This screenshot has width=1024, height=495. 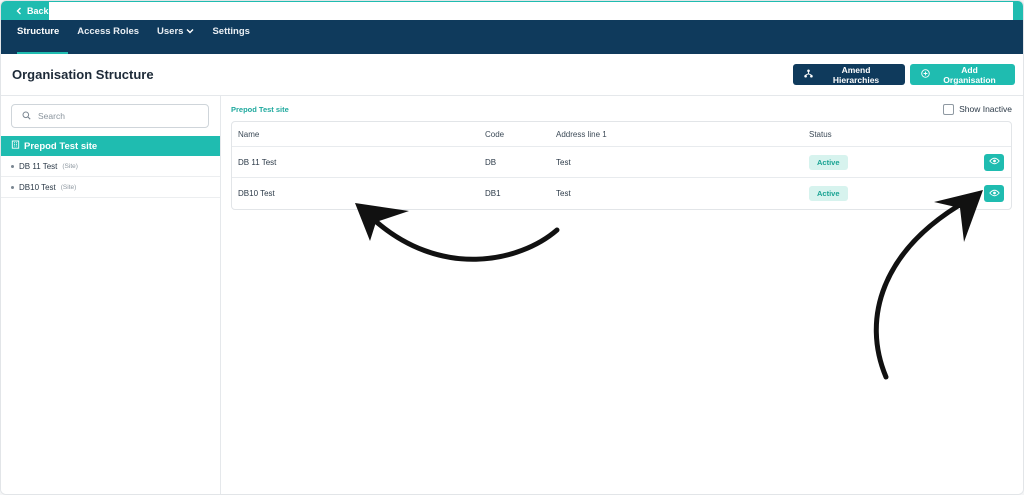 I want to click on org-management-link: Org Management, so click(x=172, y=14).